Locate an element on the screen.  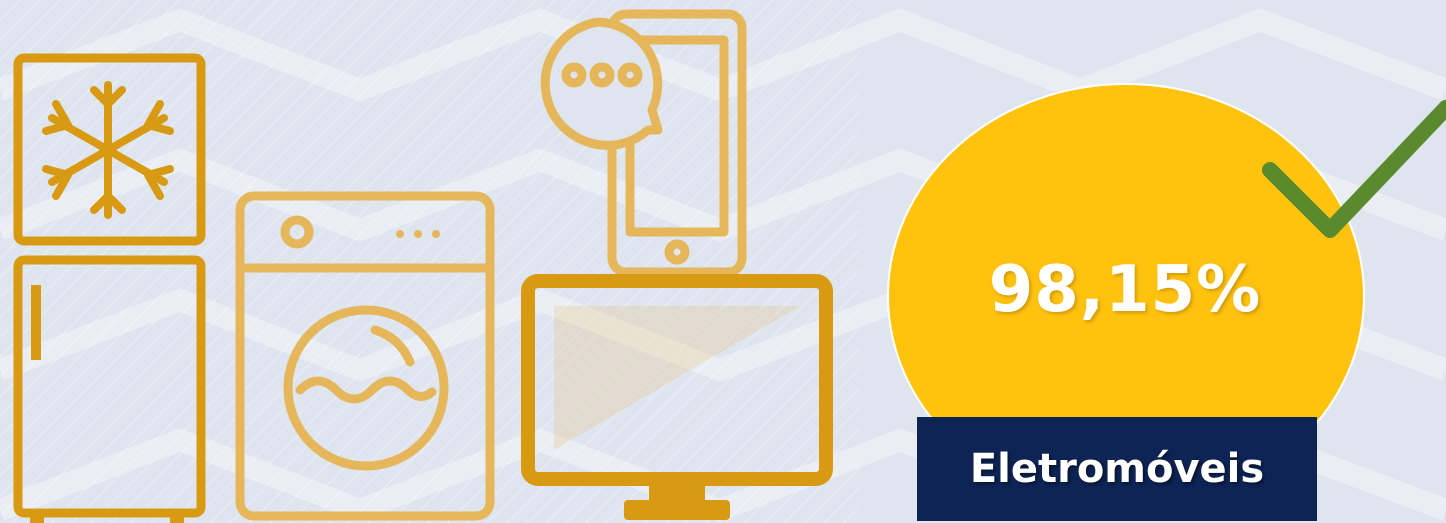
washing-machine-icon is located at coordinates (365, 356).